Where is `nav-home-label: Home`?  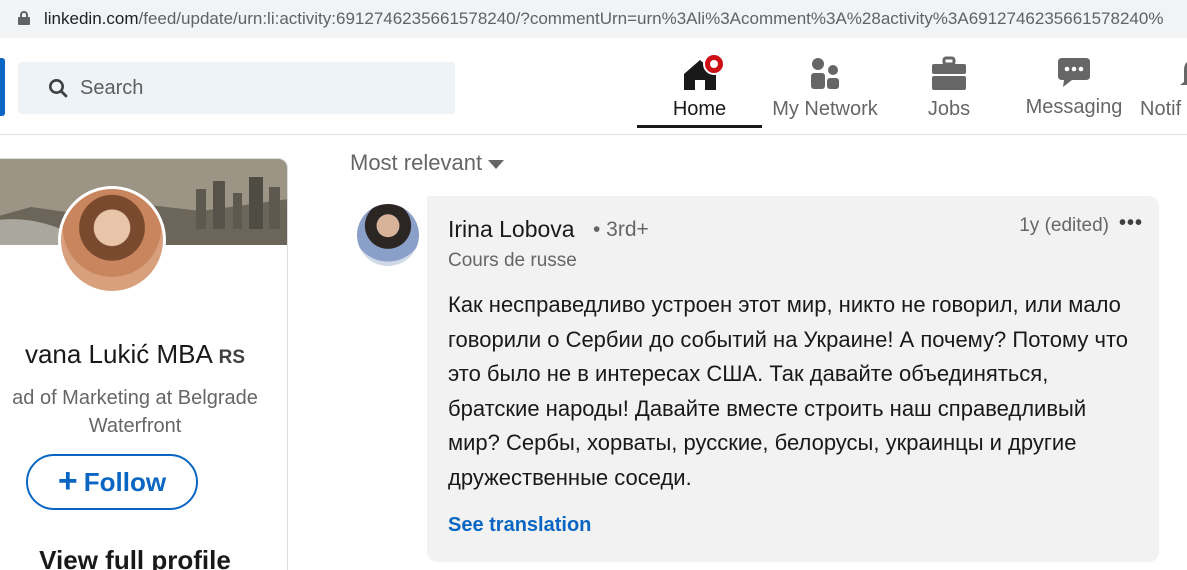 nav-home-label: Home is located at coordinates (699, 109).